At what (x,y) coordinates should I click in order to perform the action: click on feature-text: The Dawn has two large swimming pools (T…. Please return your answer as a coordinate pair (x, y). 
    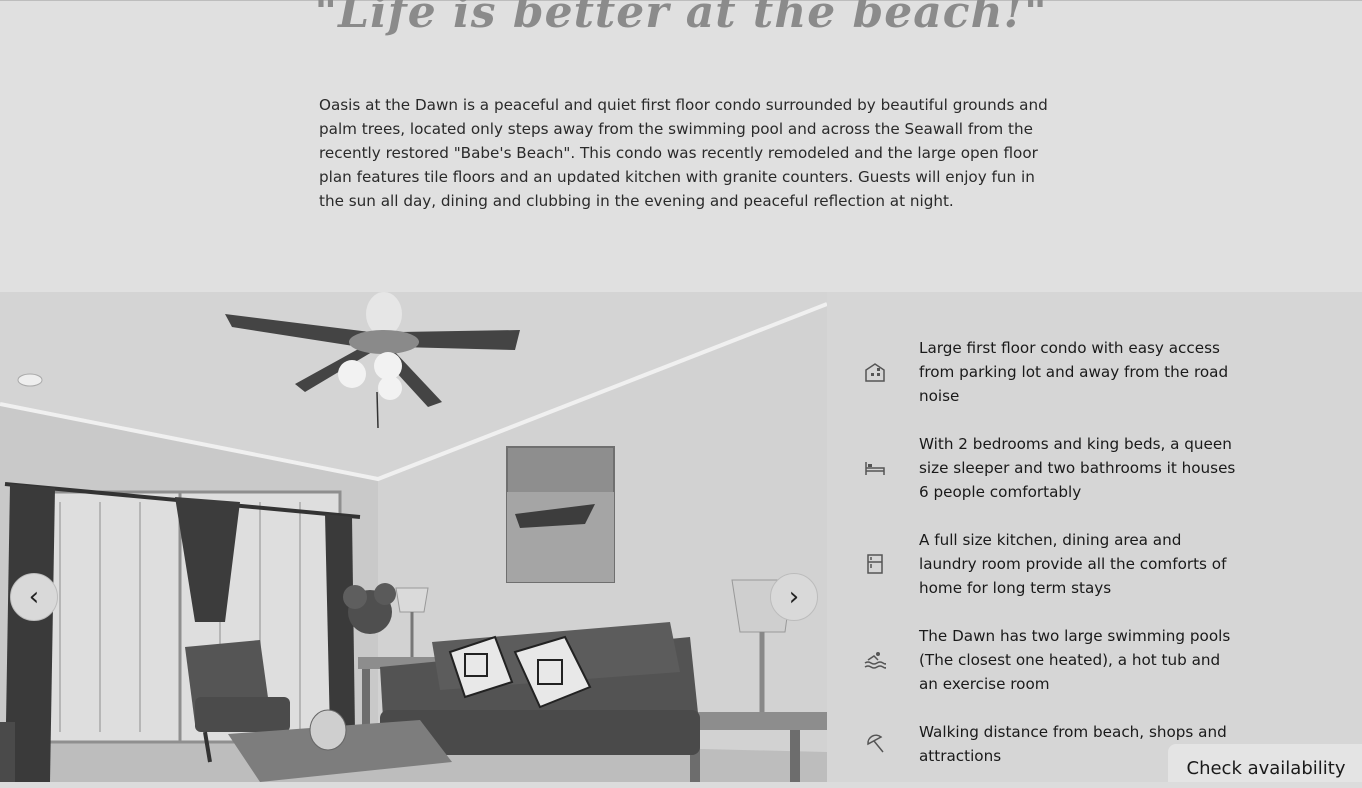
    Looking at the image, I should click on (1075, 660).